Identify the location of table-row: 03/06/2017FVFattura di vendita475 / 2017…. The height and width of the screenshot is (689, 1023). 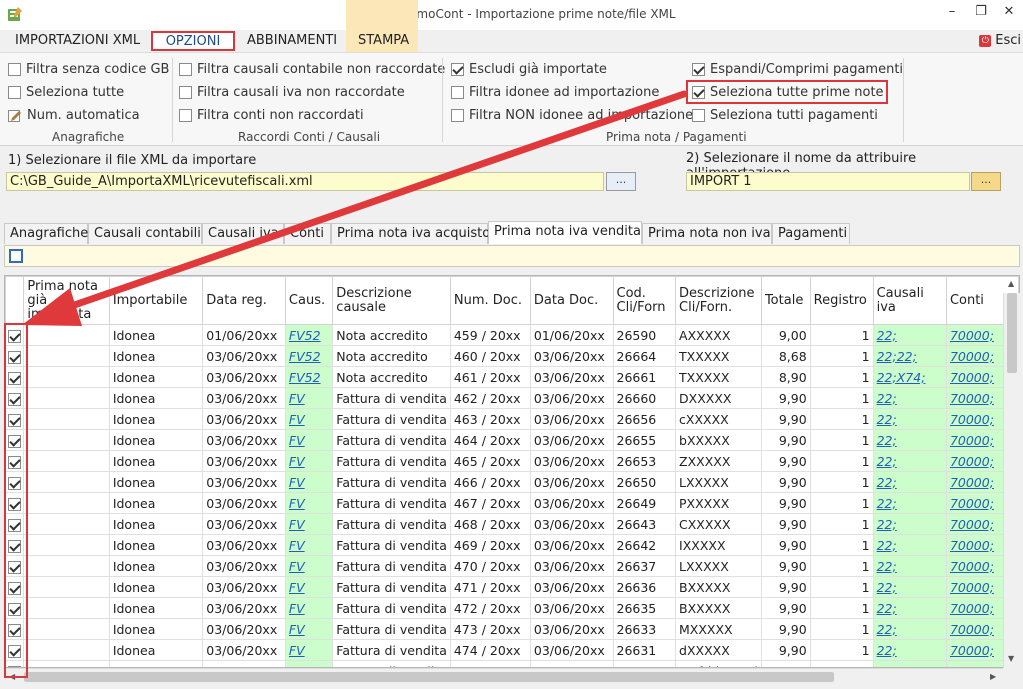
(512, 663).